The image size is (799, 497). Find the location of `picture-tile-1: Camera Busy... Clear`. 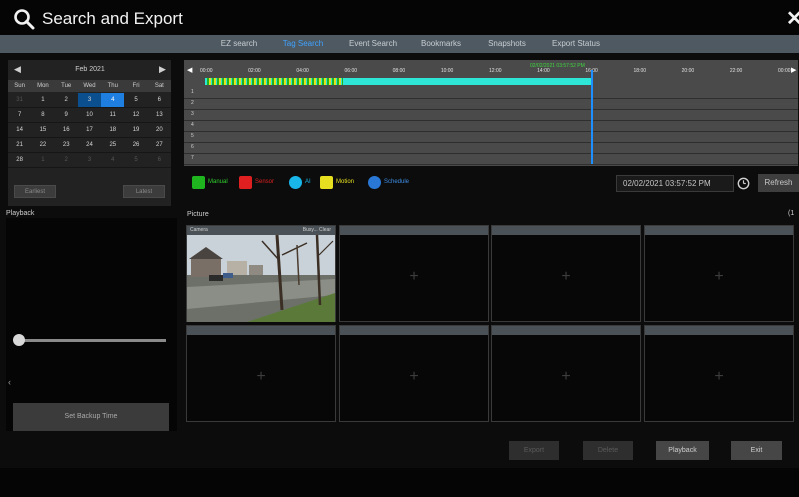

picture-tile-1: Camera Busy... Clear is located at coordinates (261, 273).